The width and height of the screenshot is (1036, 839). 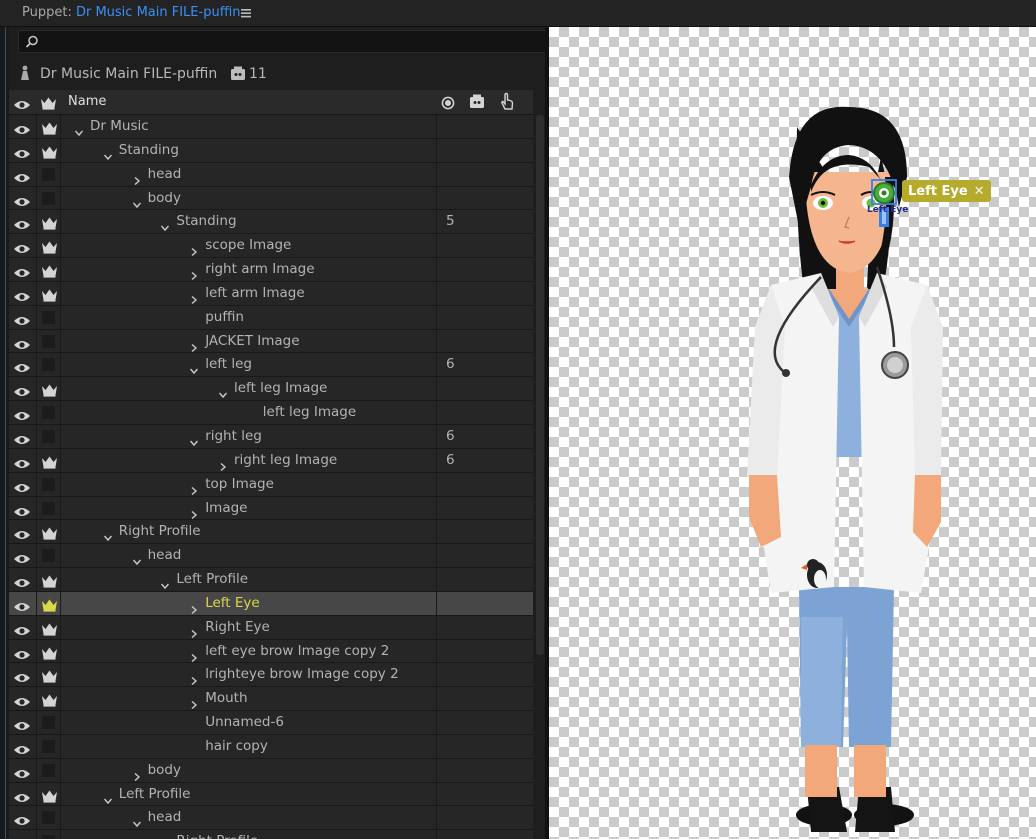 I want to click on layer-row: left eye brow Image copy 2, so click(x=271, y=651).